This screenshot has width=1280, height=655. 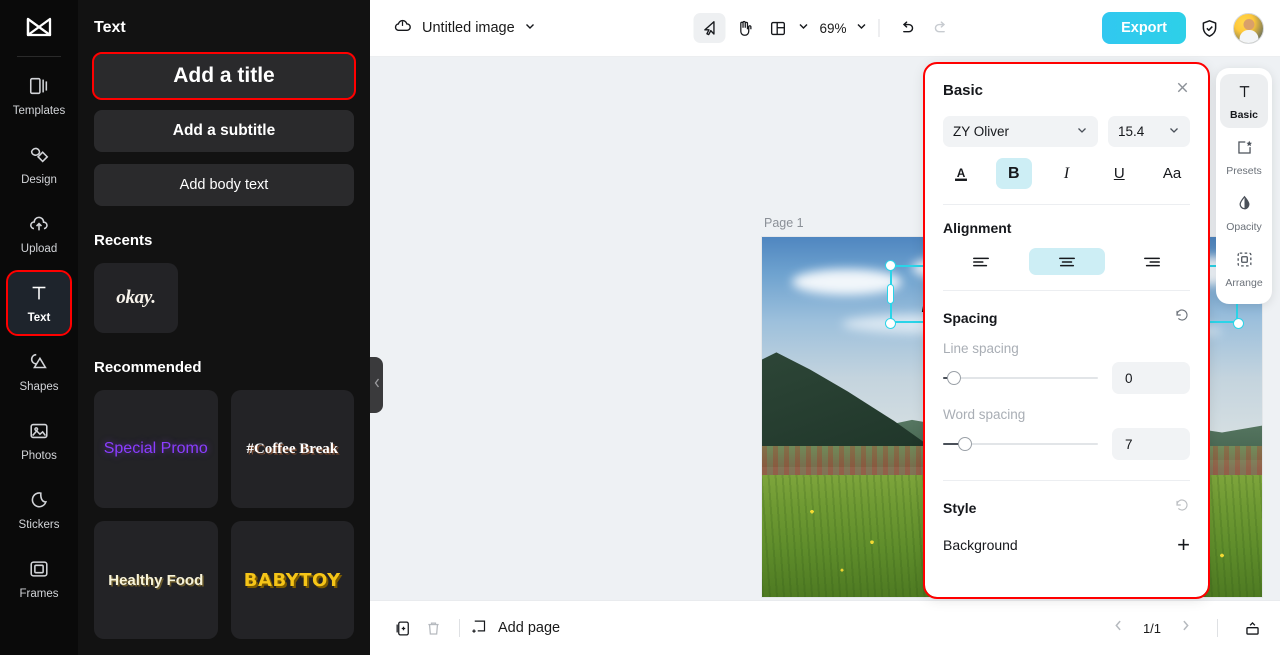 What do you see at coordinates (39, 502) in the screenshot?
I see `stickers-icon` at bounding box center [39, 502].